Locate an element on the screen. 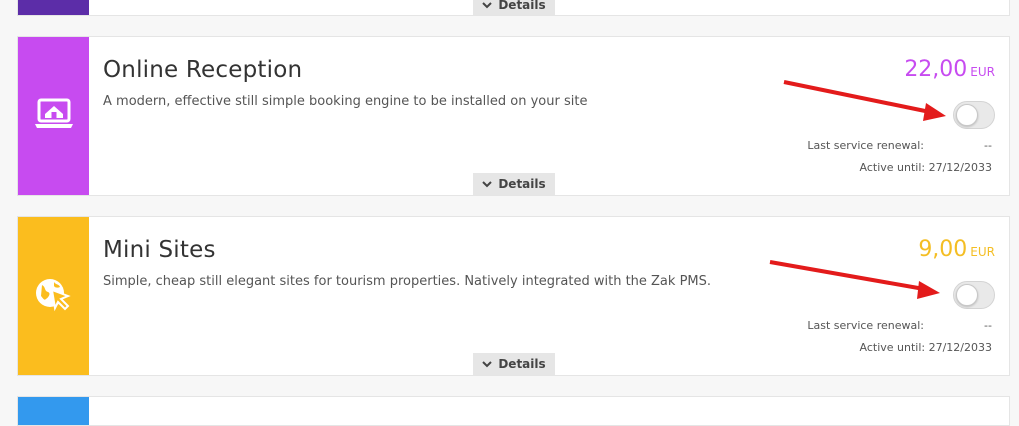 This screenshot has width=1019, height=426. service-title: Mini Sites is located at coordinates (159, 250).